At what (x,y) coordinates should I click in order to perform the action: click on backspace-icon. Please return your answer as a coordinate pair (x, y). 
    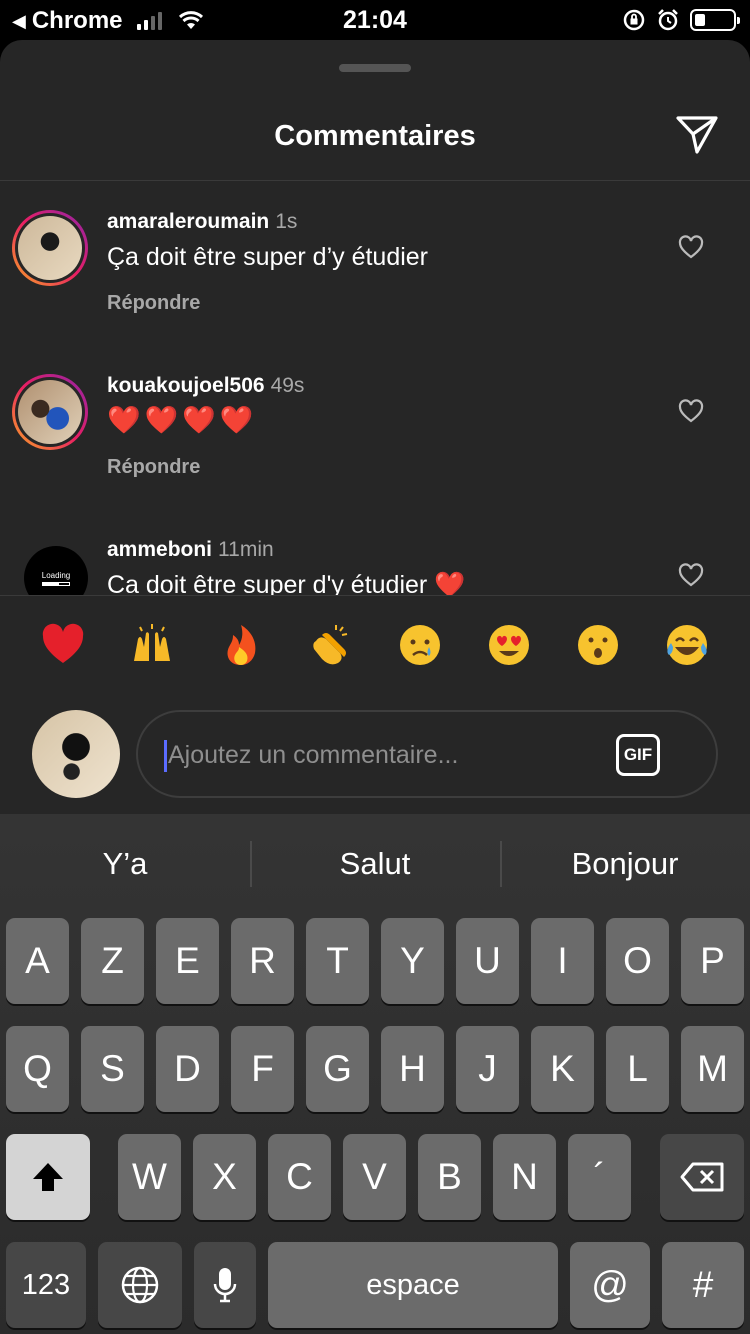
    Looking at the image, I should click on (702, 1177).